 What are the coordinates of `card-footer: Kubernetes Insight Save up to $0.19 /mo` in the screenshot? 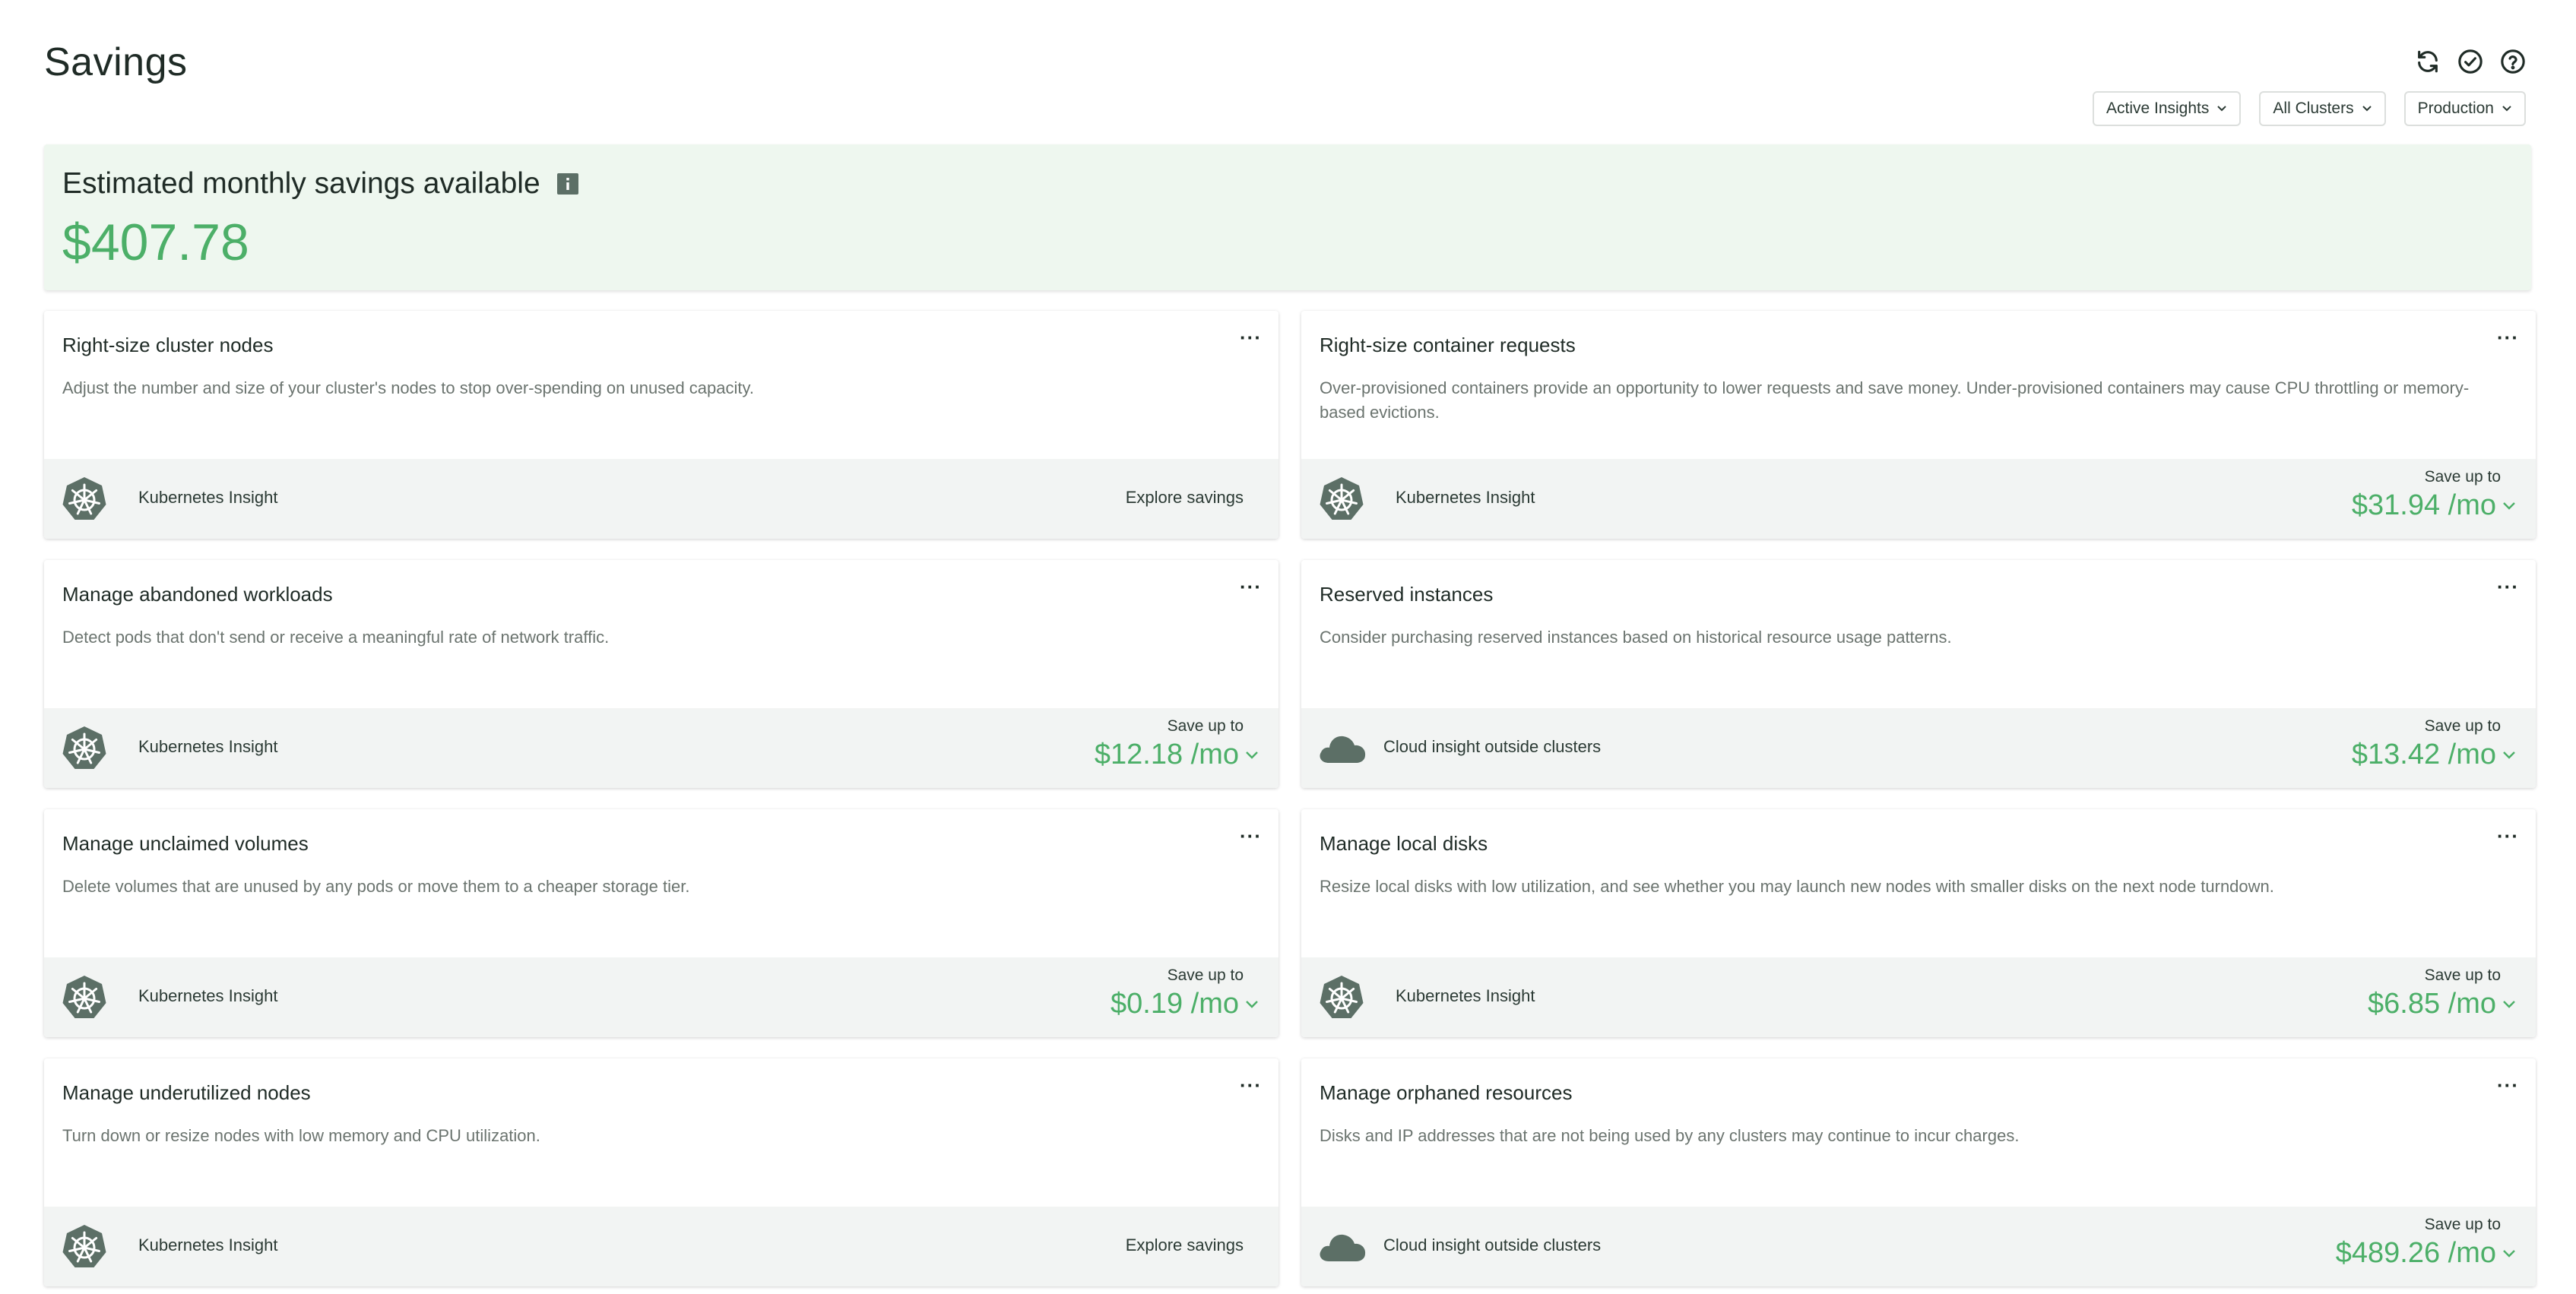 It's located at (661, 997).